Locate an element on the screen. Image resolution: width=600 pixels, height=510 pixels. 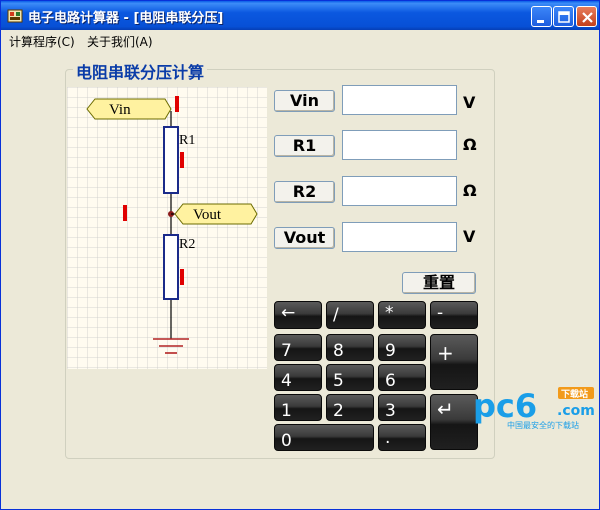
r1-button: R1 is located at coordinates (304, 146).